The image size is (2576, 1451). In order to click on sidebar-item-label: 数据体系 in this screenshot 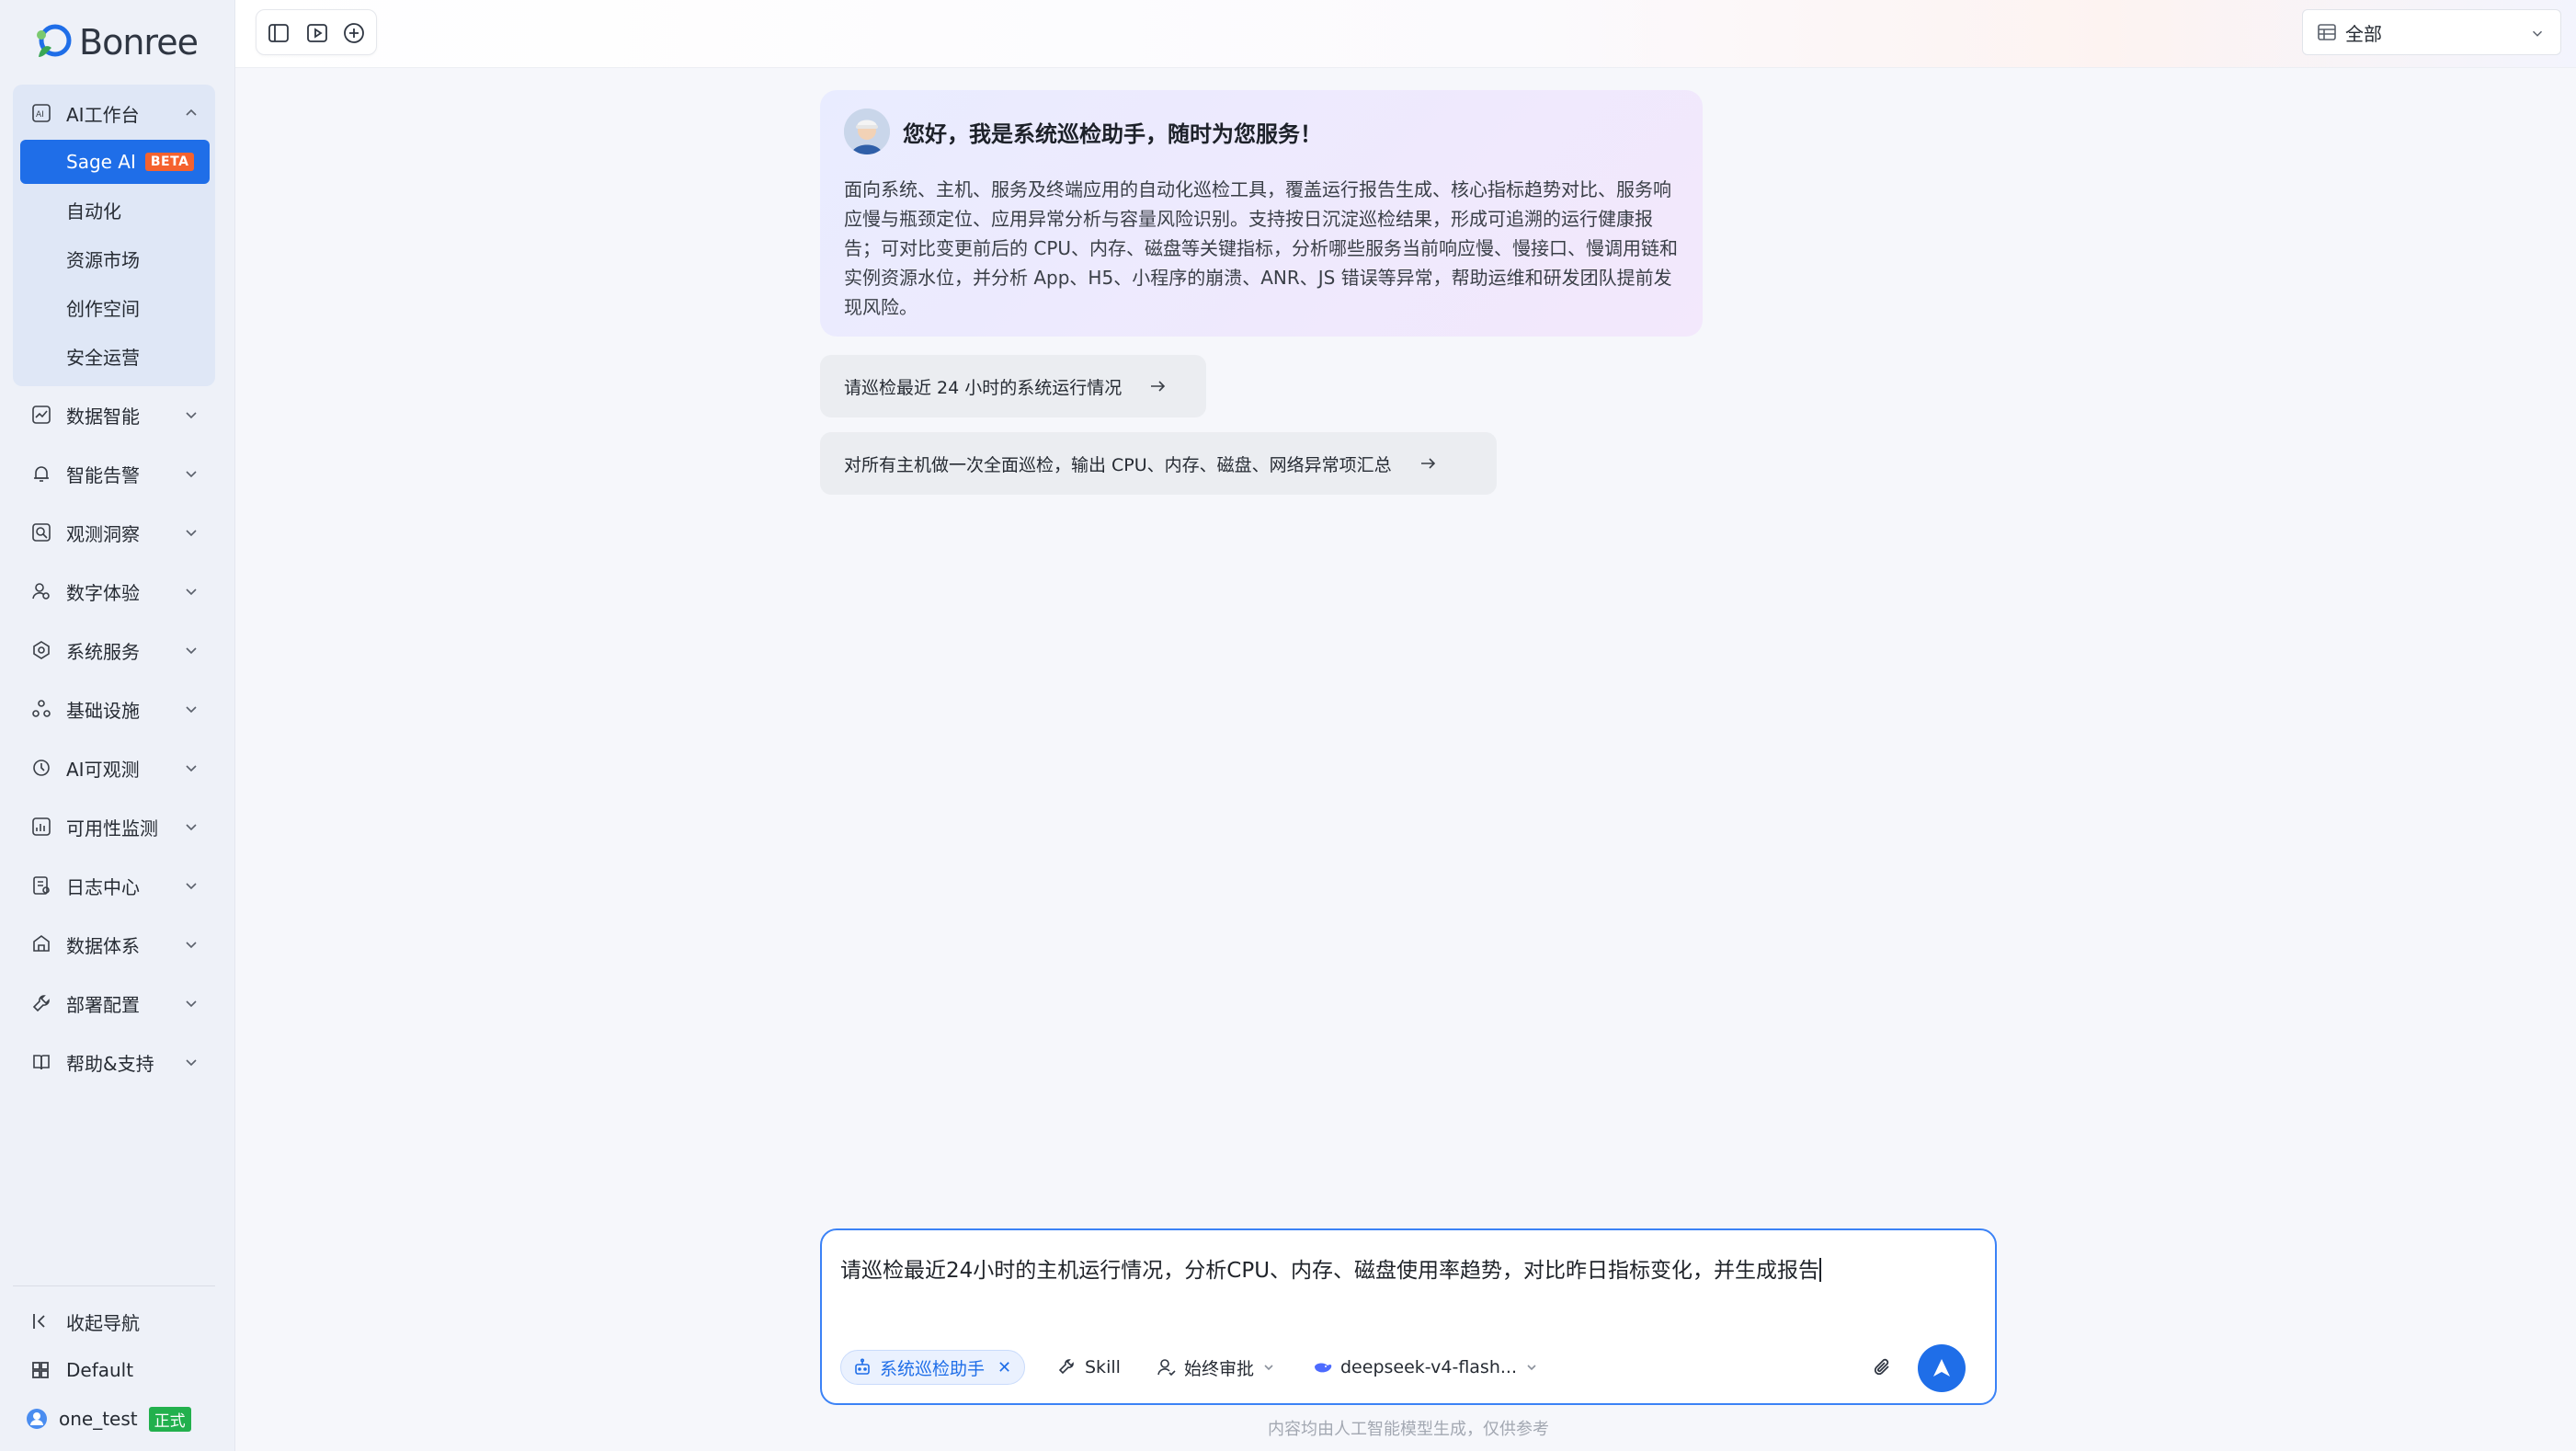, I will do `click(103, 945)`.